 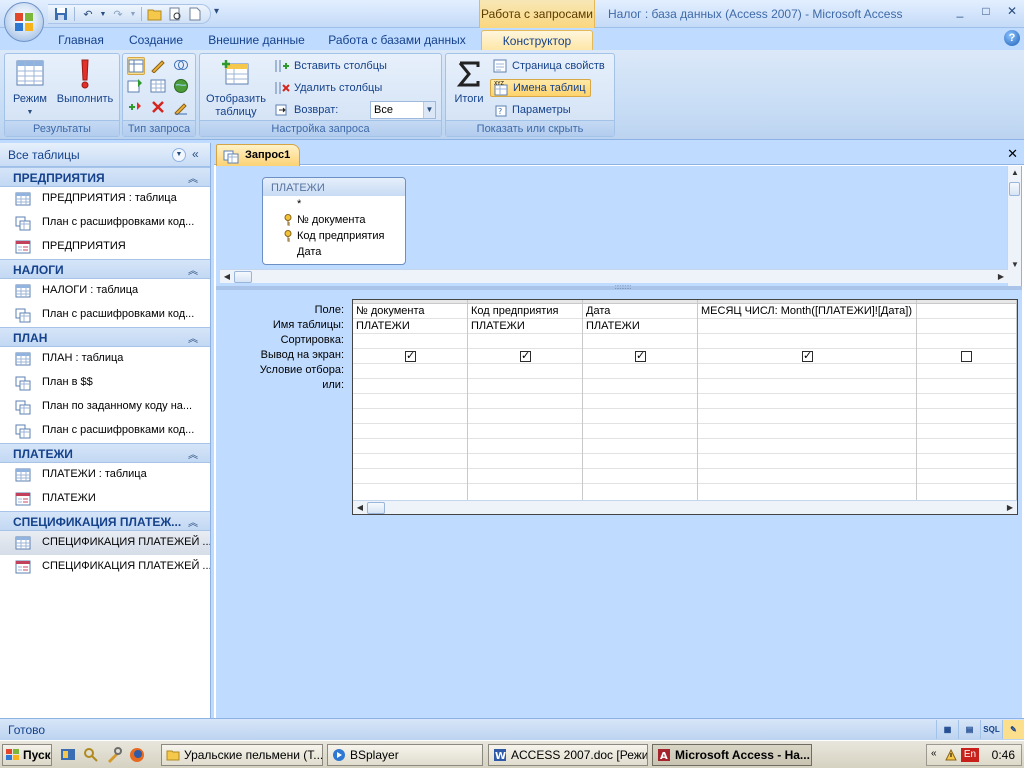 What do you see at coordinates (159, 108) in the screenshot?
I see `delete-query-icon` at bounding box center [159, 108].